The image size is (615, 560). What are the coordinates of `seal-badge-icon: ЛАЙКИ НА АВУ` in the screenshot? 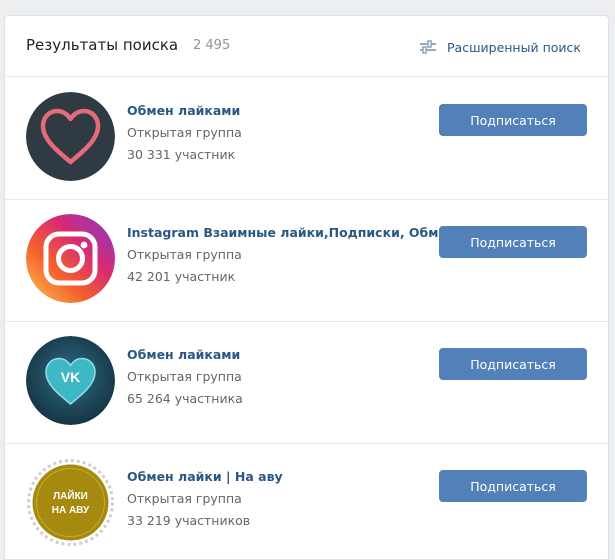 It's located at (70, 502).